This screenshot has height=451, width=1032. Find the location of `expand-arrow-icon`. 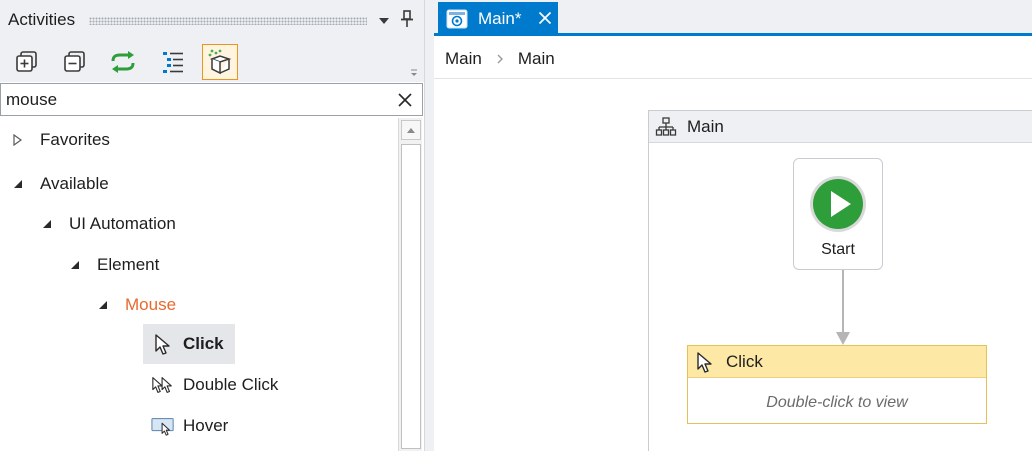

expand-arrow-icon is located at coordinates (18, 140).